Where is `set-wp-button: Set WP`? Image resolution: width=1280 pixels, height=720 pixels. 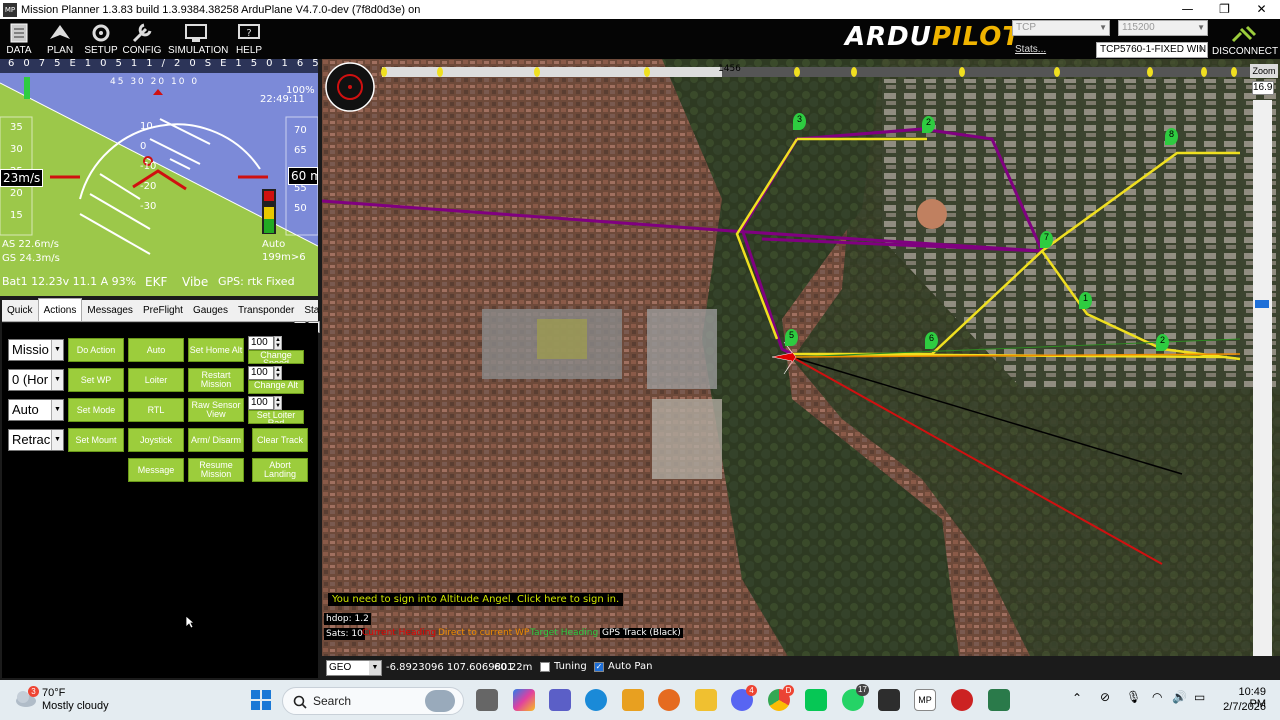
set-wp-button: Set WP is located at coordinates (96, 380).